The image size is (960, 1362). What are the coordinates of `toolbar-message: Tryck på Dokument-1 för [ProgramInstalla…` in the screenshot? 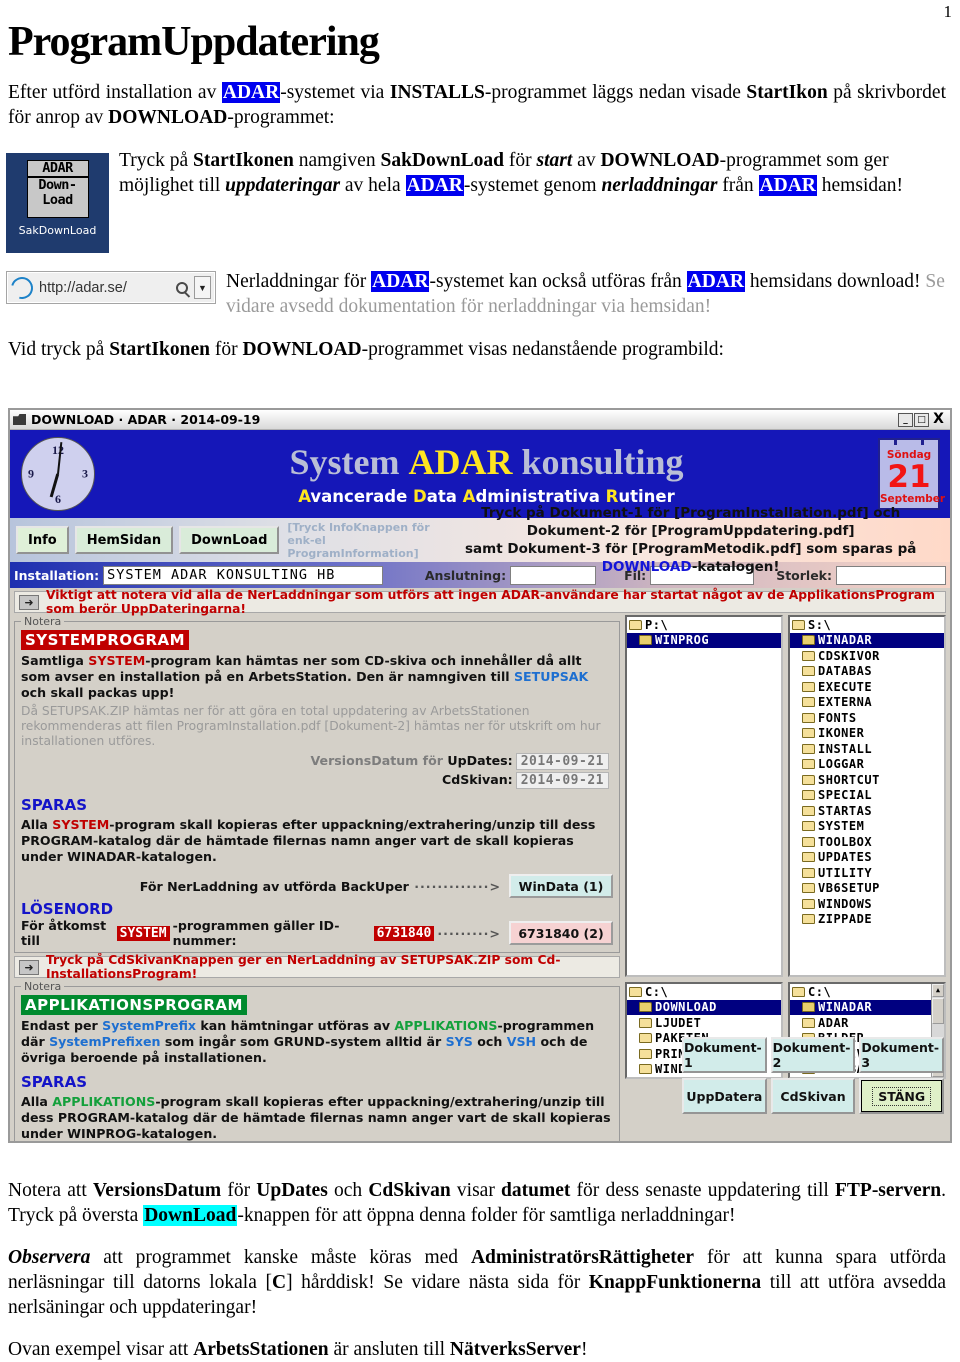 It's located at (693, 540).